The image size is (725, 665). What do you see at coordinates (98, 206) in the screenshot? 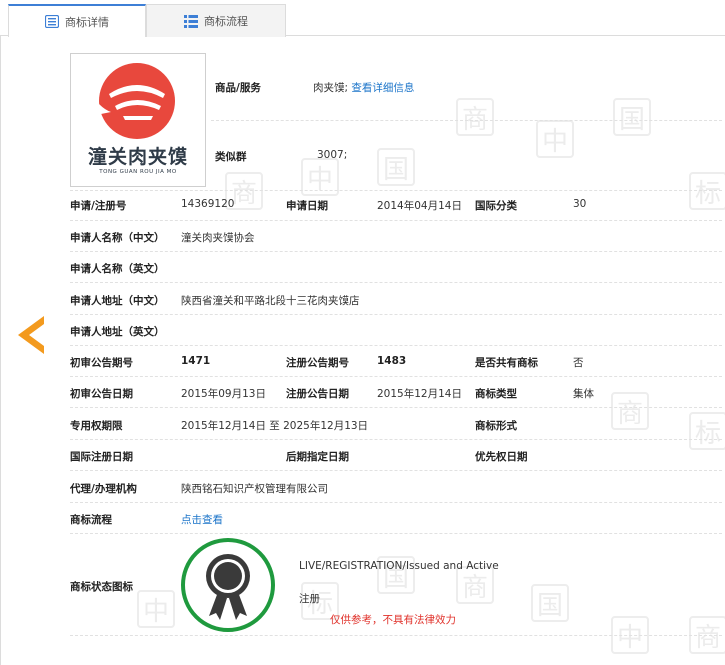
I see `reg-no-label: 申请/注册号` at bounding box center [98, 206].